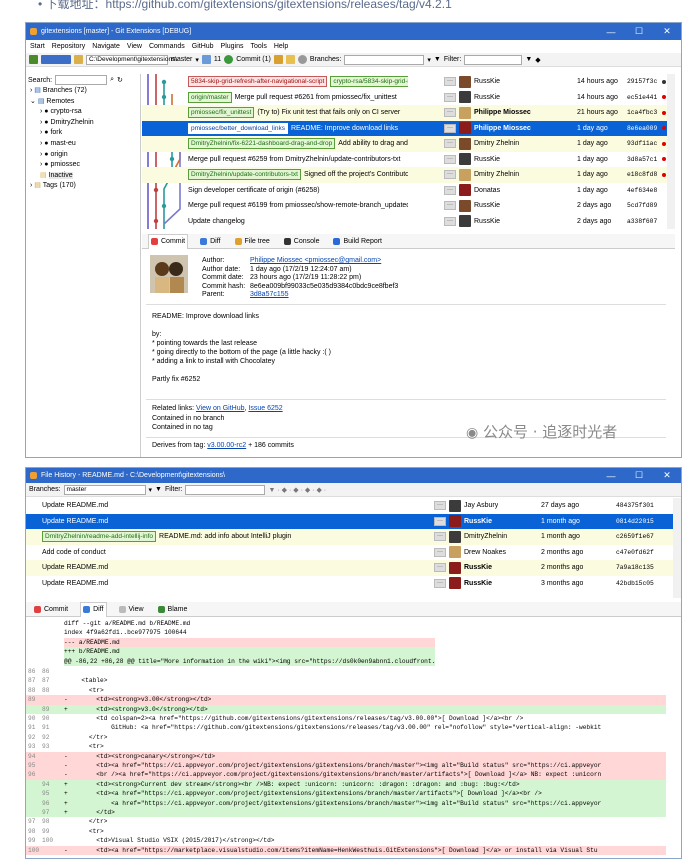 The image size is (685, 859). I want to click on branches-filter-dropdown-icon: ▾, so click(429, 60).